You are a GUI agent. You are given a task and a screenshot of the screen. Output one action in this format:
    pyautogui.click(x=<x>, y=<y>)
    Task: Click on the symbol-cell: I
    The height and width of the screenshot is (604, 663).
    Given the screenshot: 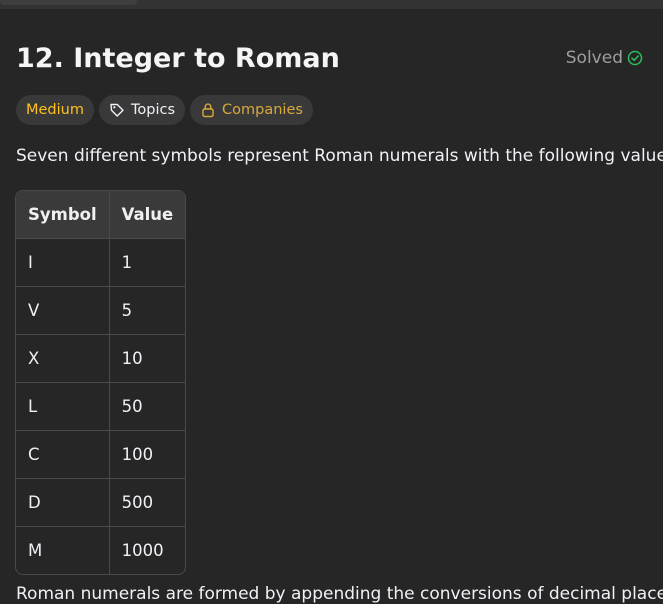 What is the action you would take?
    pyautogui.click(x=63, y=263)
    